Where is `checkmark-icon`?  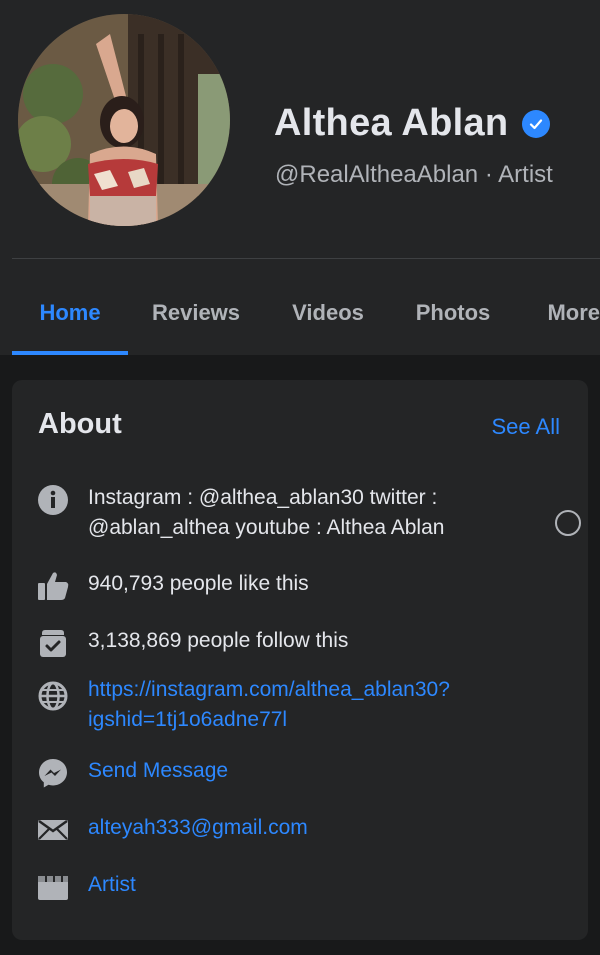 checkmark-icon is located at coordinates (536, 123).